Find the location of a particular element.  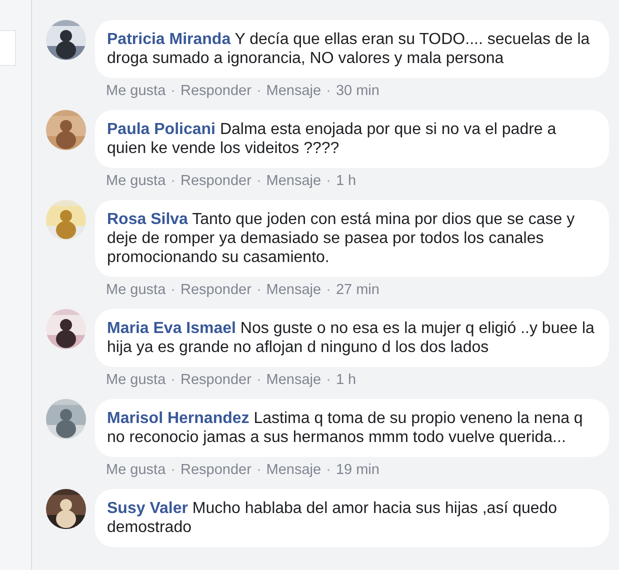

comment-text: Rosa Silva Tanto que joden con está mina por dios que se case y deje de romper ya demasiado se pasea por todos los canales promocionando su casamiento. is located at coordinates (341, 238).